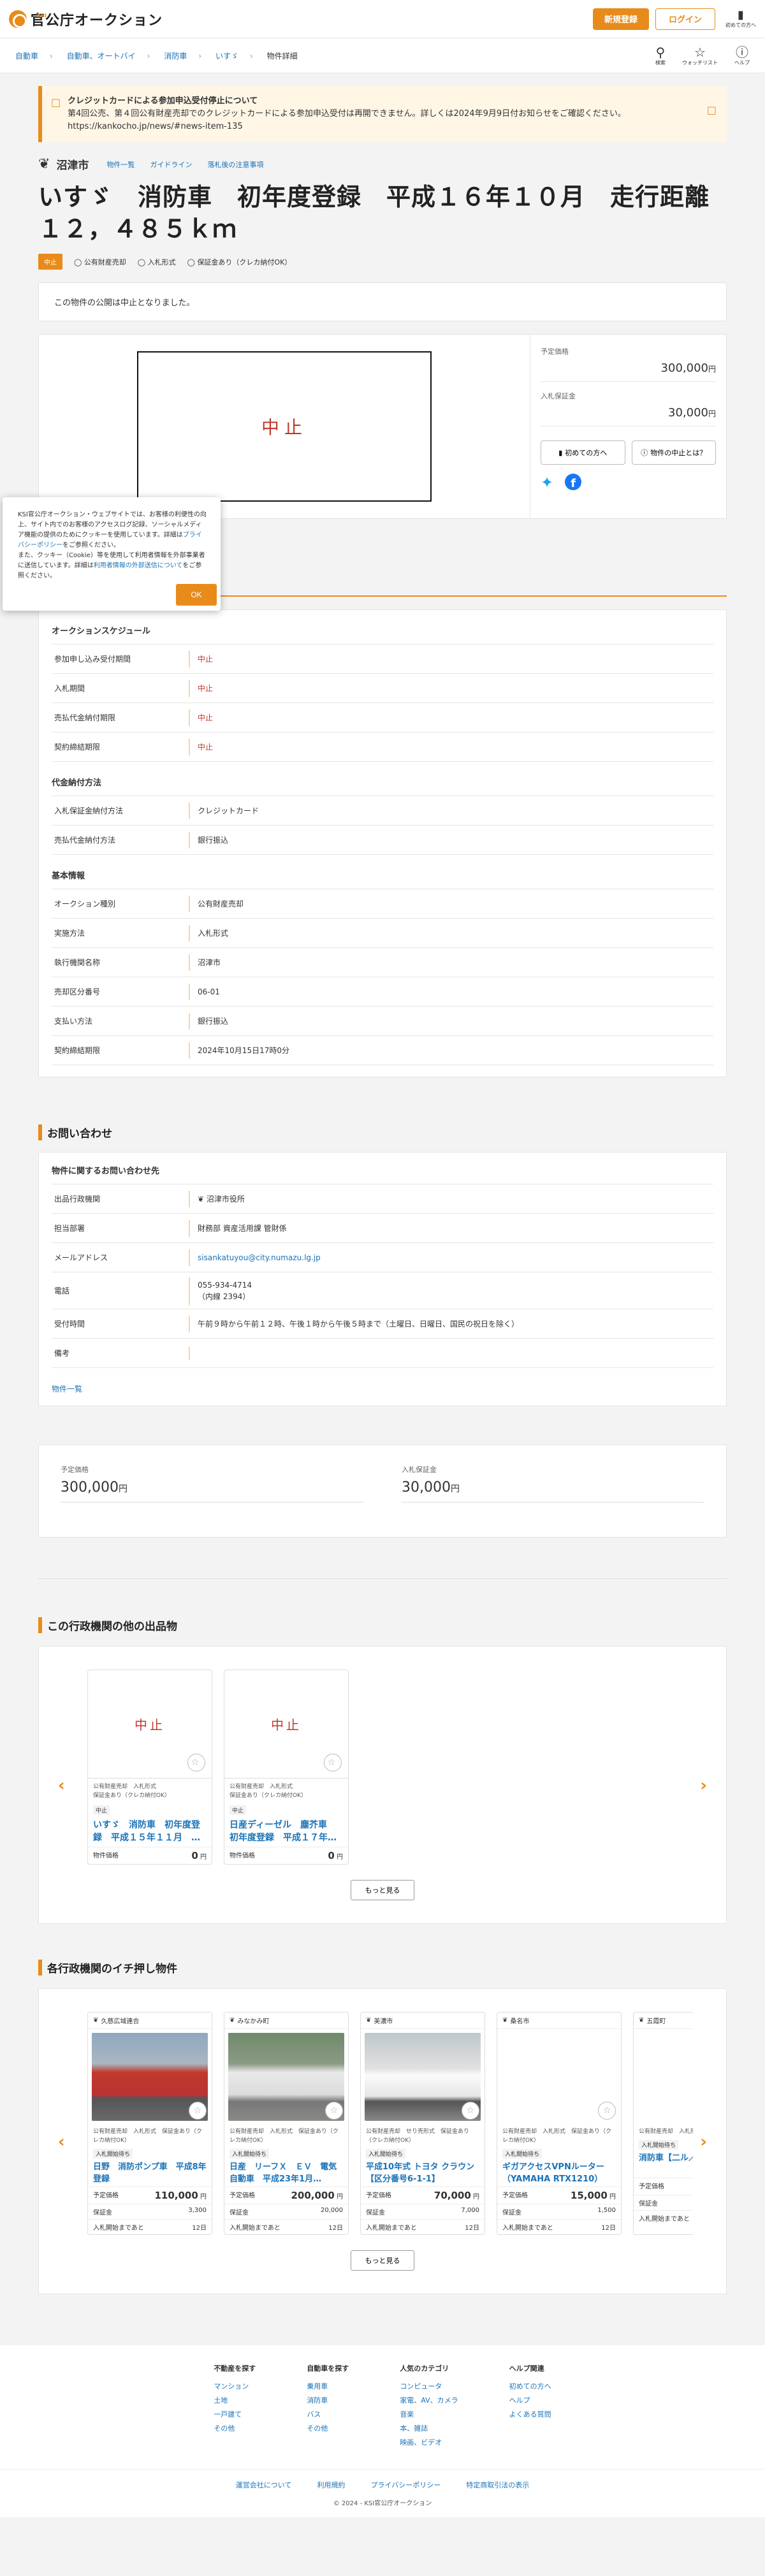 This screenshot has width=765, height=2576. Describe the element at coordinates (740, 19) in the screenshot. I see `first-time-link: ▮ 初めての方へ` at that location.